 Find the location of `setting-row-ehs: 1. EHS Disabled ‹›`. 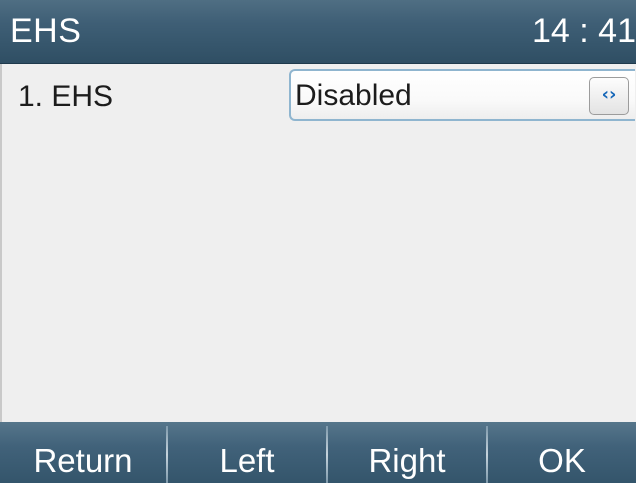

setting-row-ehs: 1. EHS Disabled ‹› is located at coordinates (319, 96).